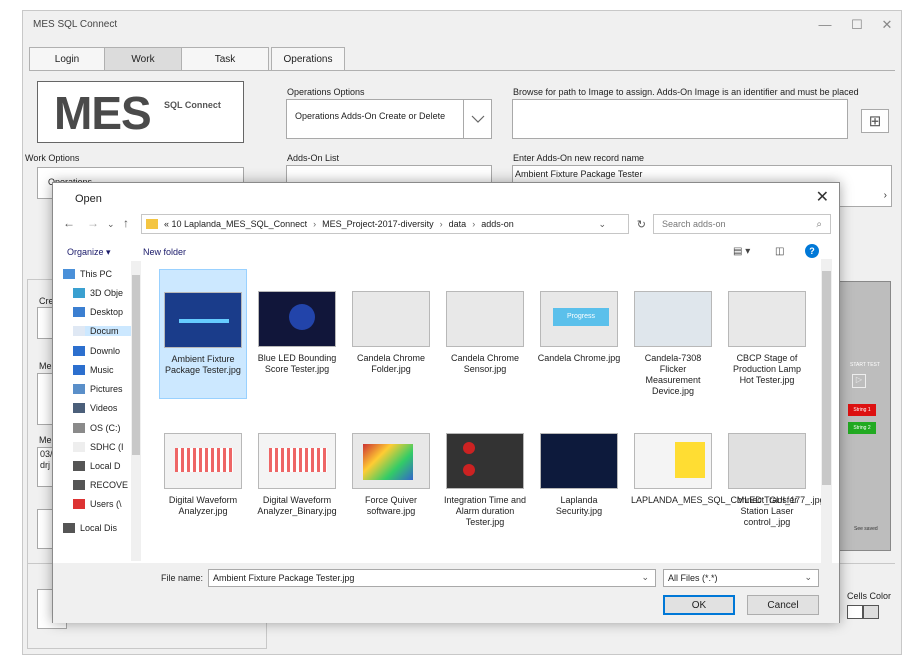 This screenshot has width=908, height=659. I want to click on nav-item: Music, so click(93, 370).